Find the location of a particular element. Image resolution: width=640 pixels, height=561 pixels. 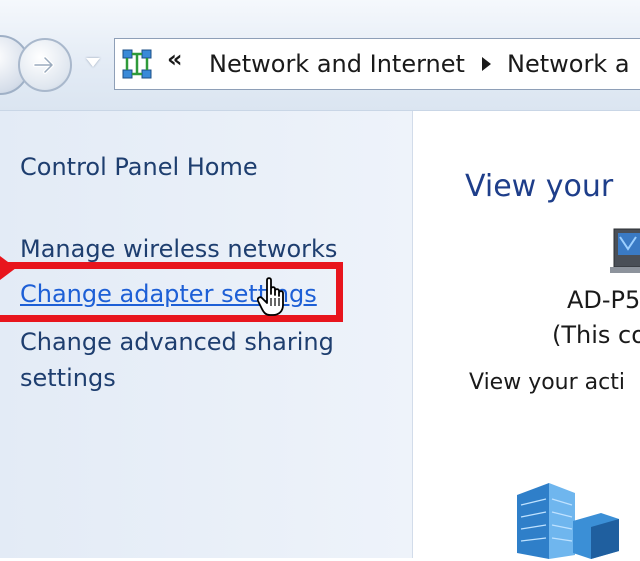

computer-label: (This co is located at coordinates (596, 335).